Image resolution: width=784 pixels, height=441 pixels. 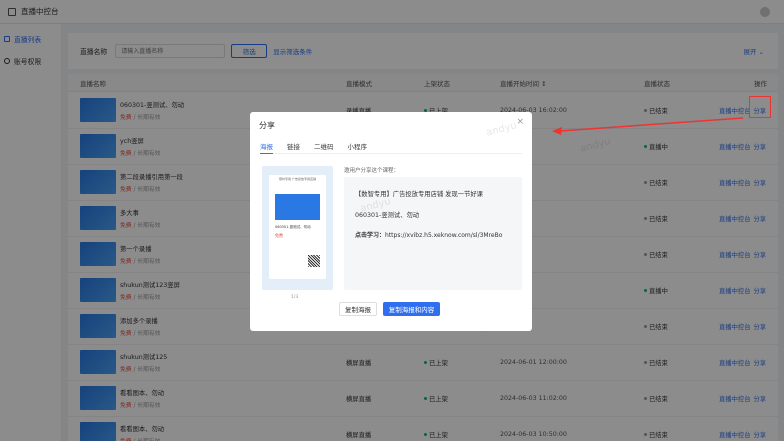 I want to click on tab-qrcode: 二维码, so click(x=324, y=146).